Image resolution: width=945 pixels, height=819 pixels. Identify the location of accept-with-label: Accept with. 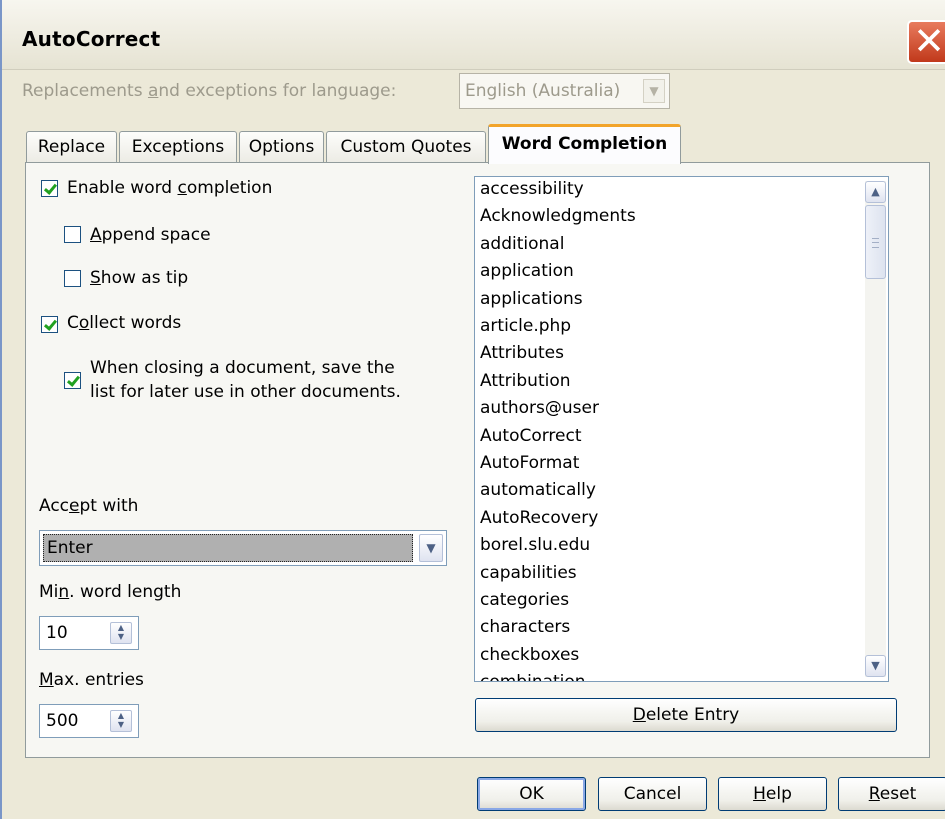
(89, 506).